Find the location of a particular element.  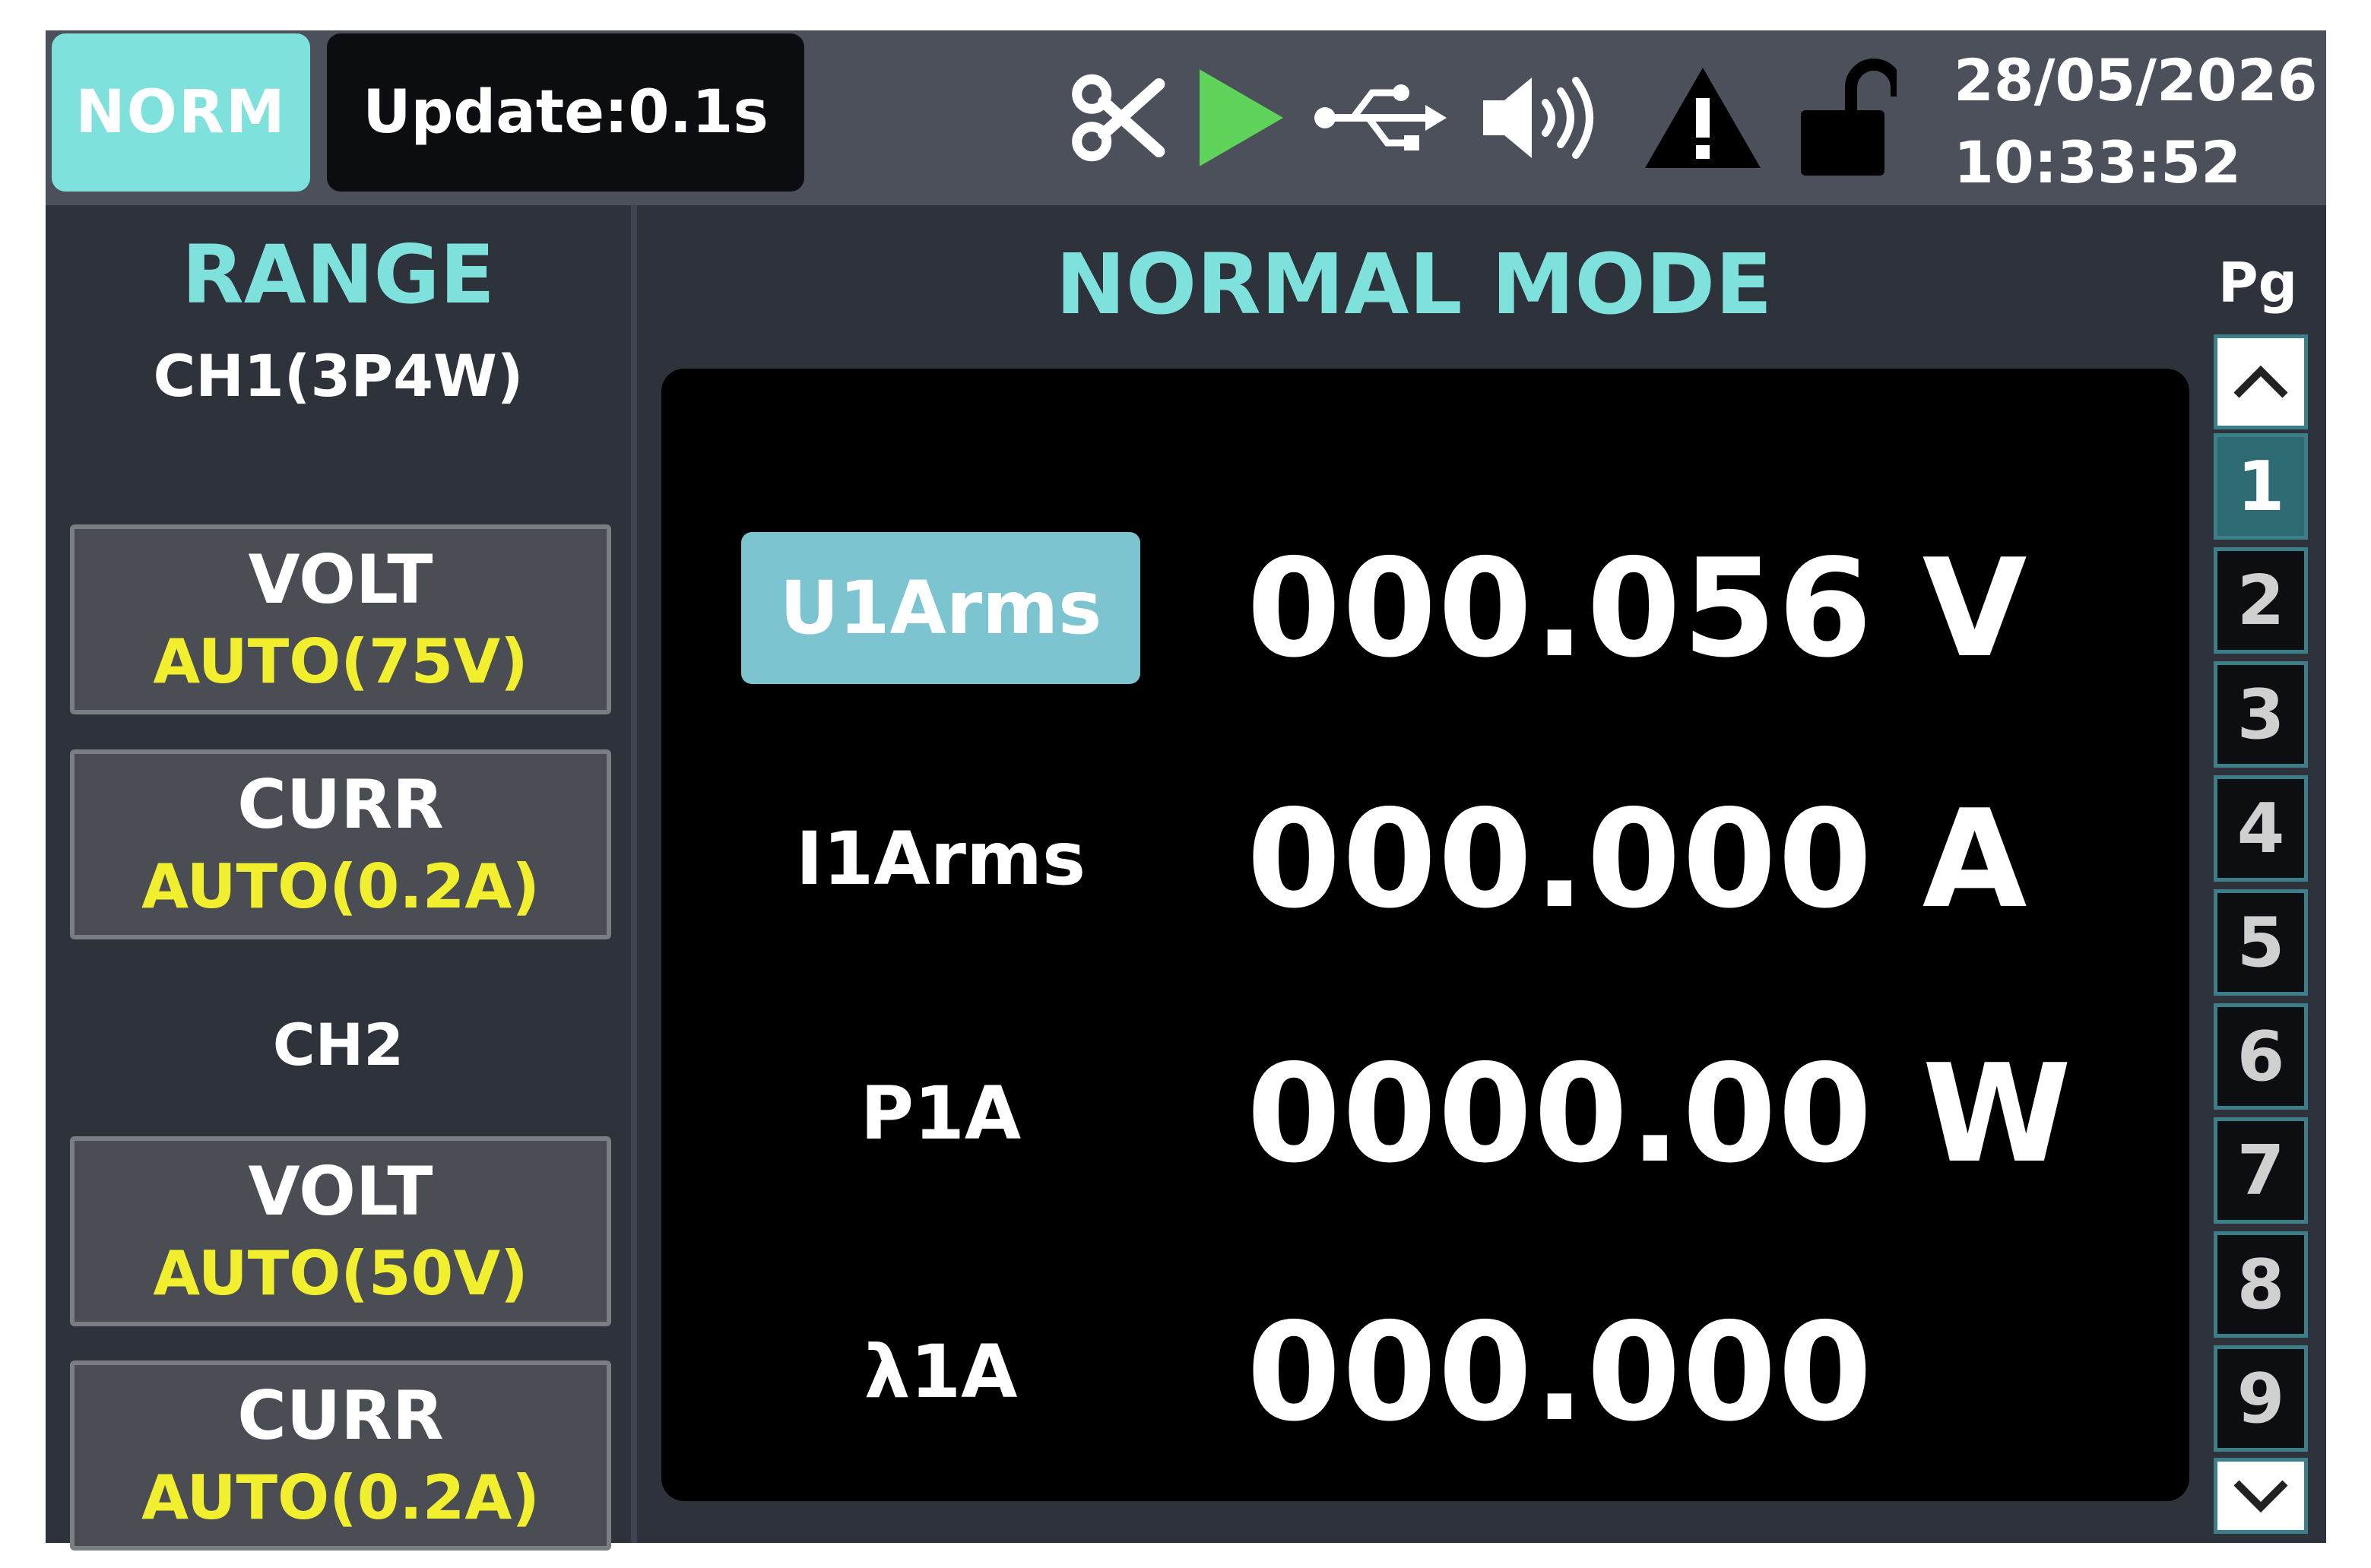

chevron-down-icon is located at coordinates (2260, 1496).